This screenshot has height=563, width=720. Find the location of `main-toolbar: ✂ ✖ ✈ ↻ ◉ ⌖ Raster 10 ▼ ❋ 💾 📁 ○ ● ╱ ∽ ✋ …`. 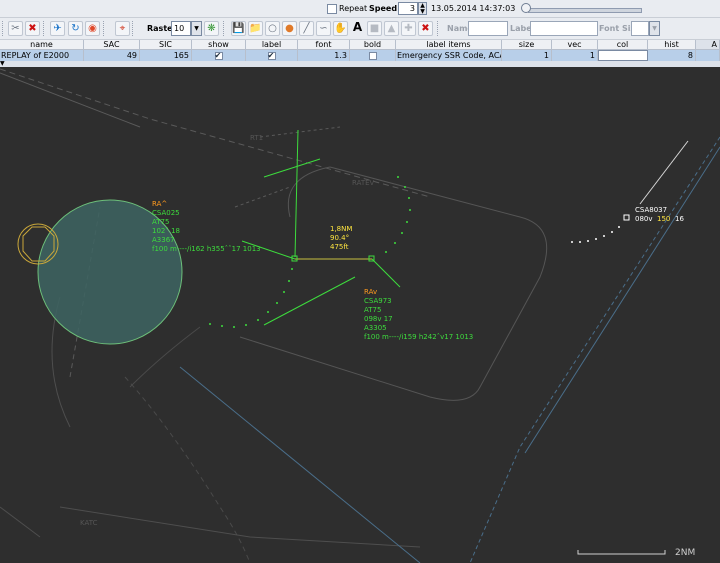

main-toolbar: ✂ ✖ ✈ ↻ ◉ ⌖ Raster 10 ▼ ❋ 💾 📁 ○ ● ╱ ∽ ✋ … is located at coordinates (360, 35).